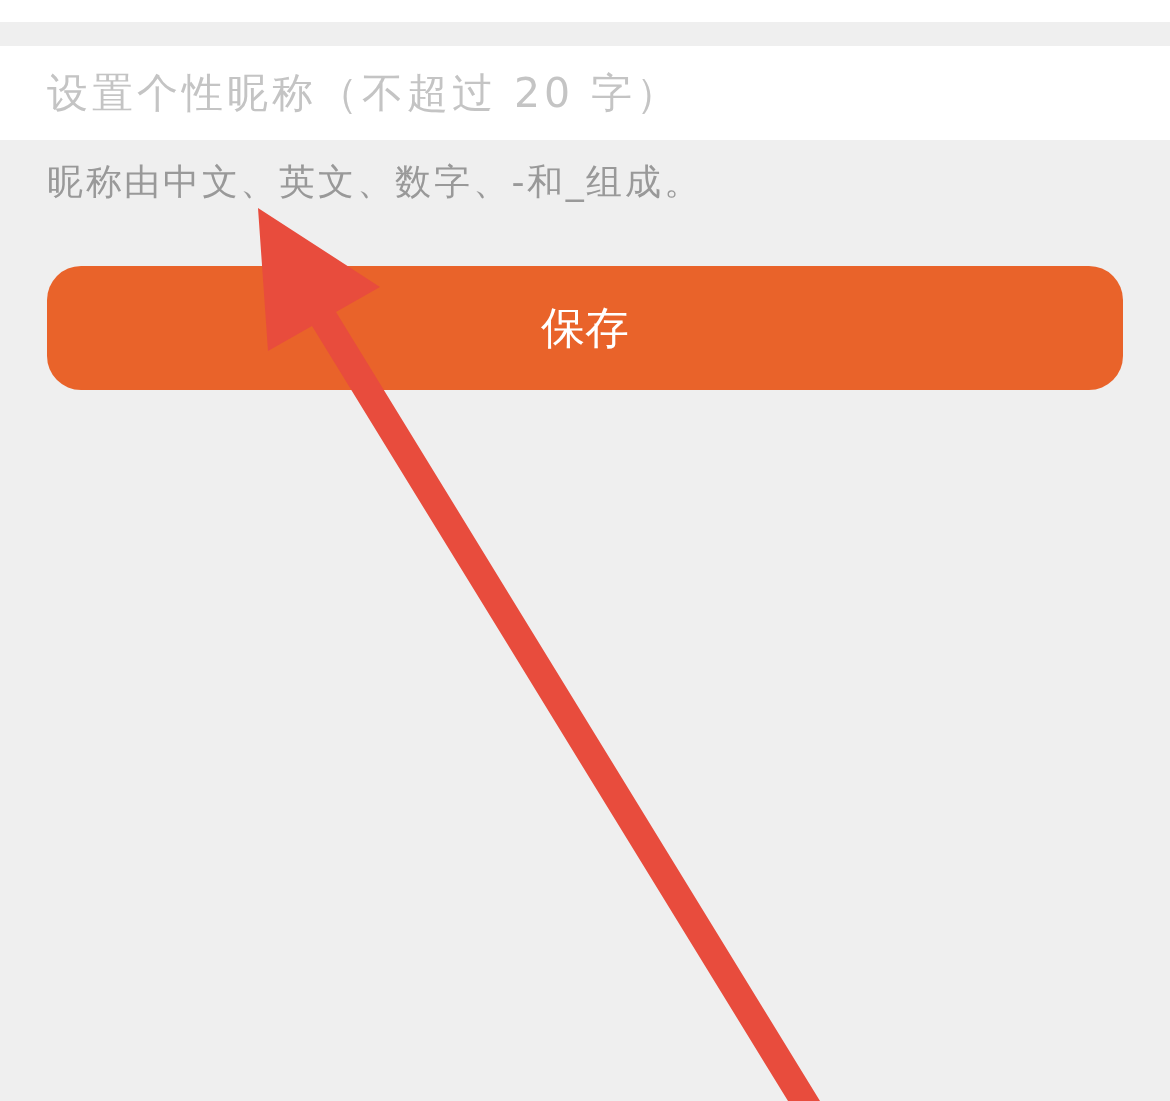 The image size is (1170, 1101). Describe the element at coordinates (585, 93) in the screenshot. I see `nickname-input-field: 设置个性昵称（不超过 20 字）` at that location.